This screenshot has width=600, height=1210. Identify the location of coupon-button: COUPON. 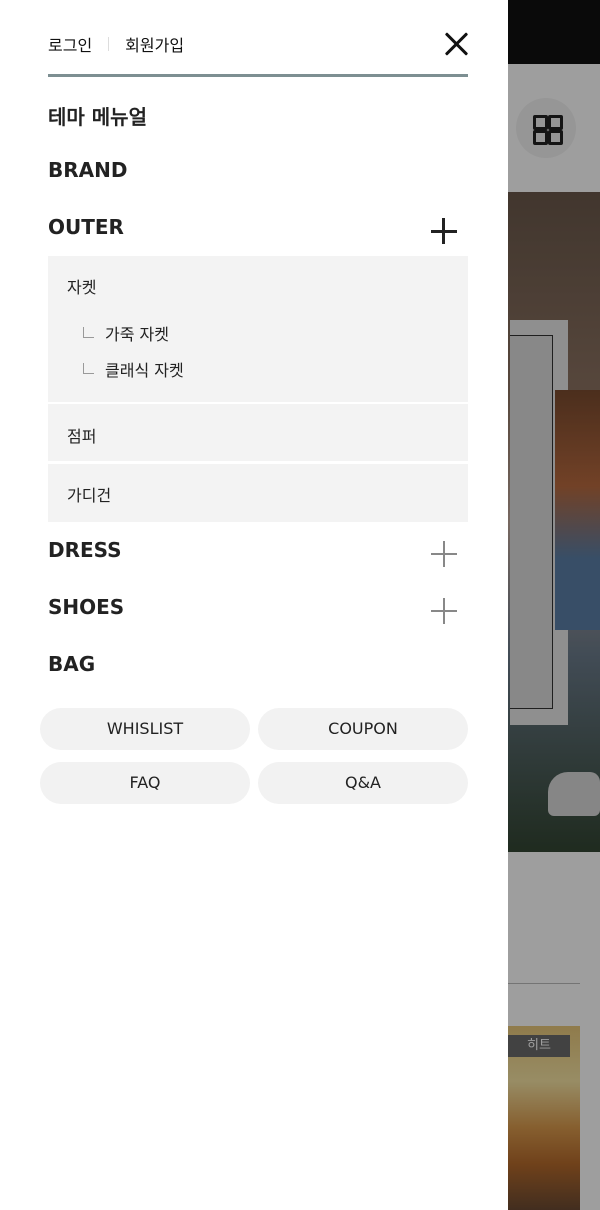
(363, 729).